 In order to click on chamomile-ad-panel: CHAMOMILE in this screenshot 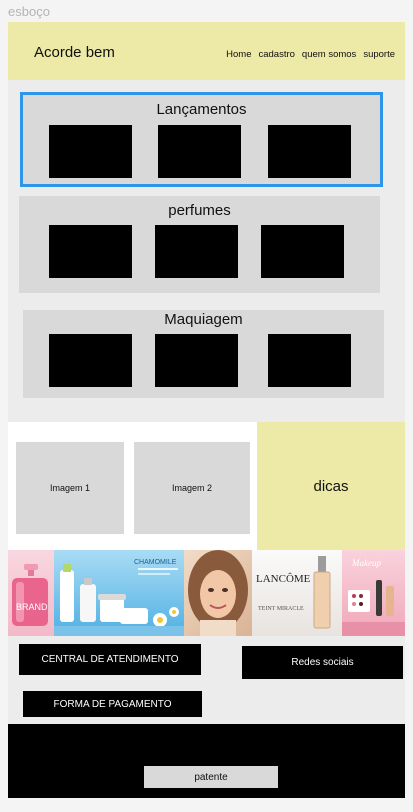, I will do `click(119, 593)`.